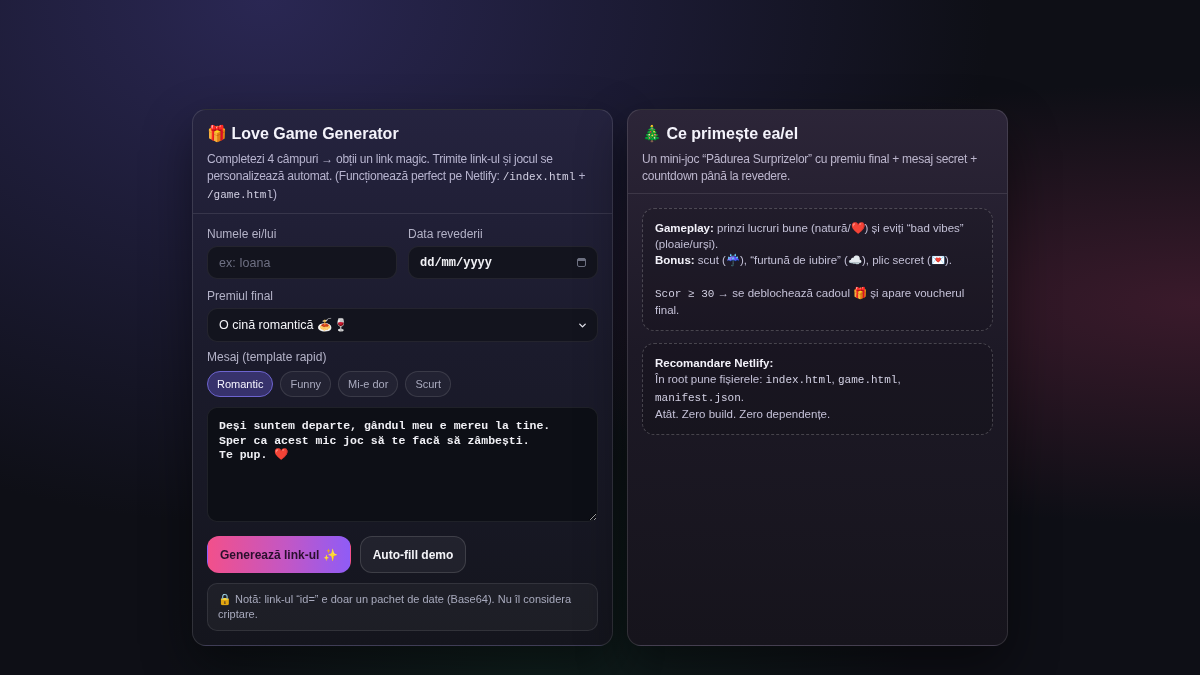 Image resolution: width=1200 pixels, height=675 pixels. I want to click on message-textarea: Deși suntem departe, gândul meu e mereu la tine. Sper ca acest mic joc să te facă să zâmbești. Te pup. ❤, so click(402, 464).